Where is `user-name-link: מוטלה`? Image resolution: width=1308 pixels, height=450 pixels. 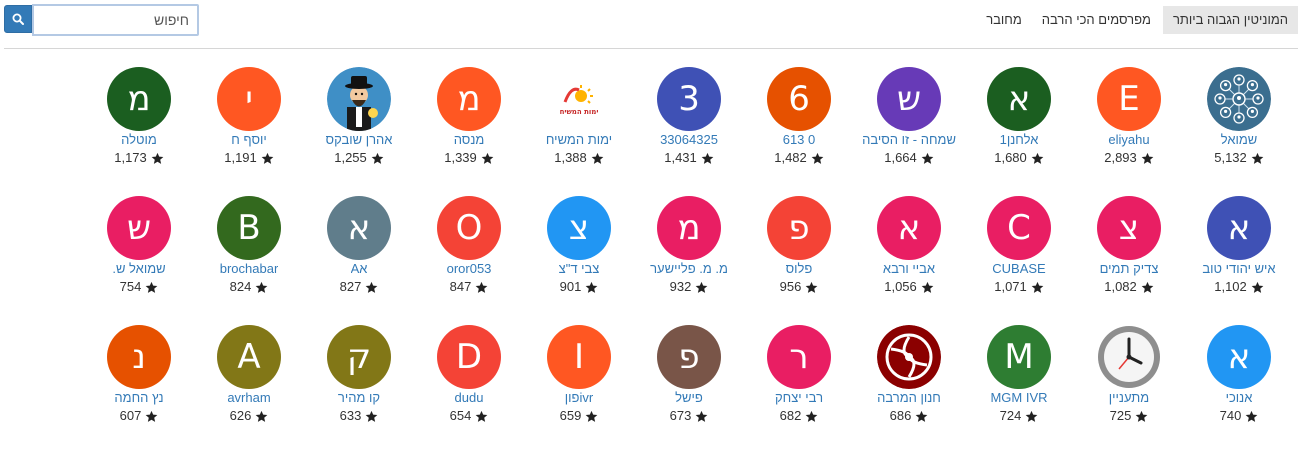 user-name-link: מוטלה is located at coordinates (139, 140).